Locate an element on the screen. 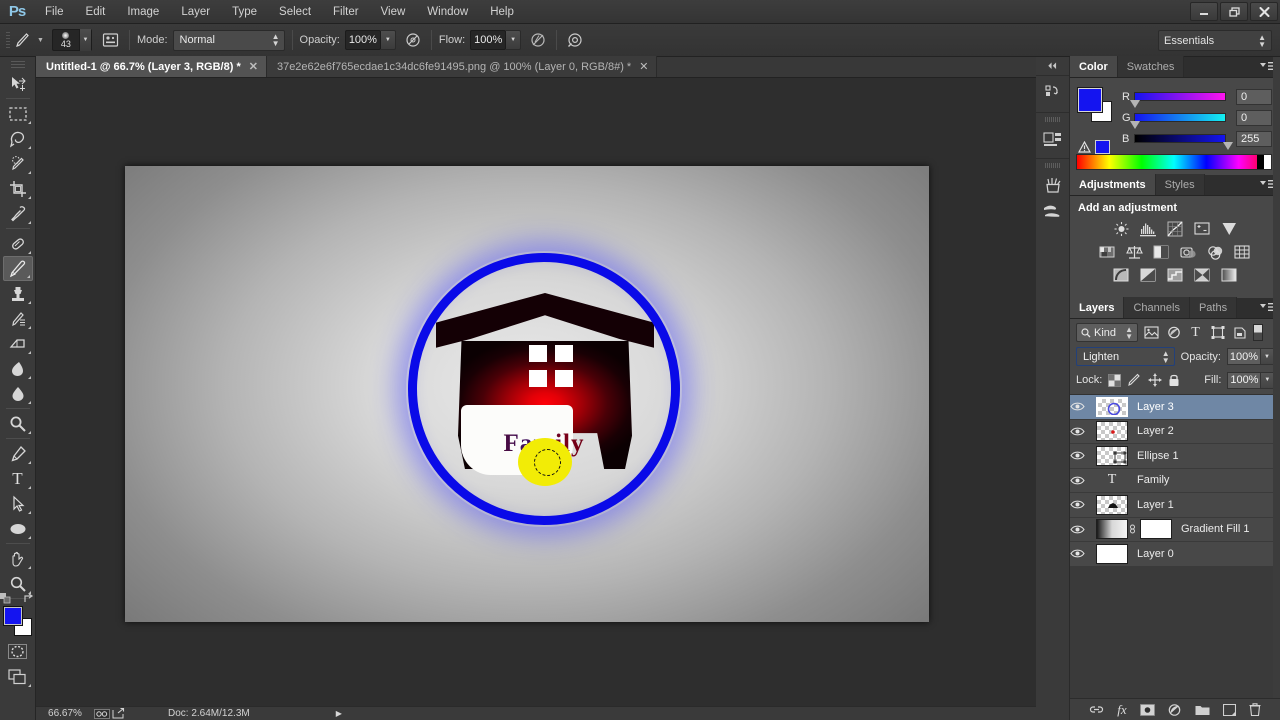 This screenshot has height=720, width=1280. slider-track-g is located at coordinates (1178, 121).